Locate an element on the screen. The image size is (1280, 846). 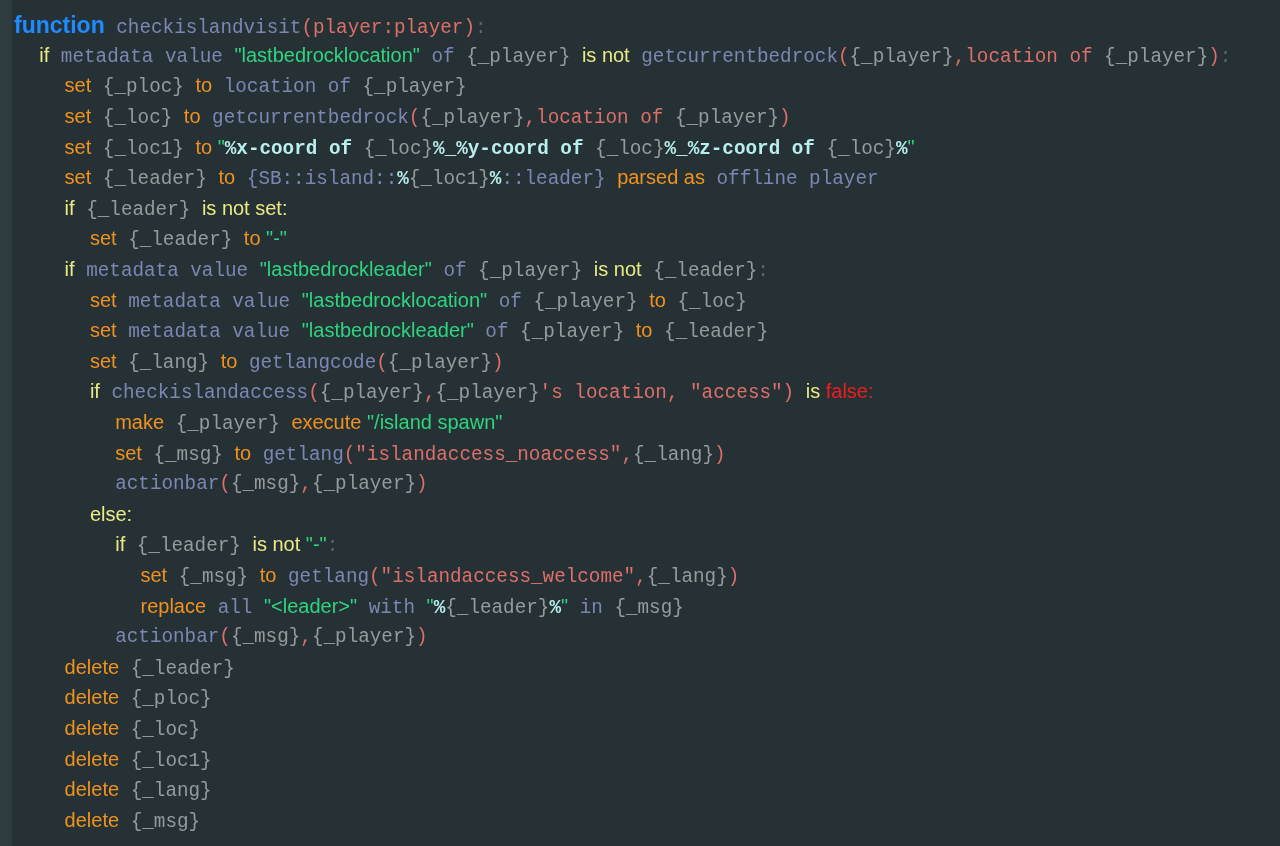
code-line: set {_msg} to getlang("islandaccess_welcome",{_lang}) is located at coordinates (440, 576).